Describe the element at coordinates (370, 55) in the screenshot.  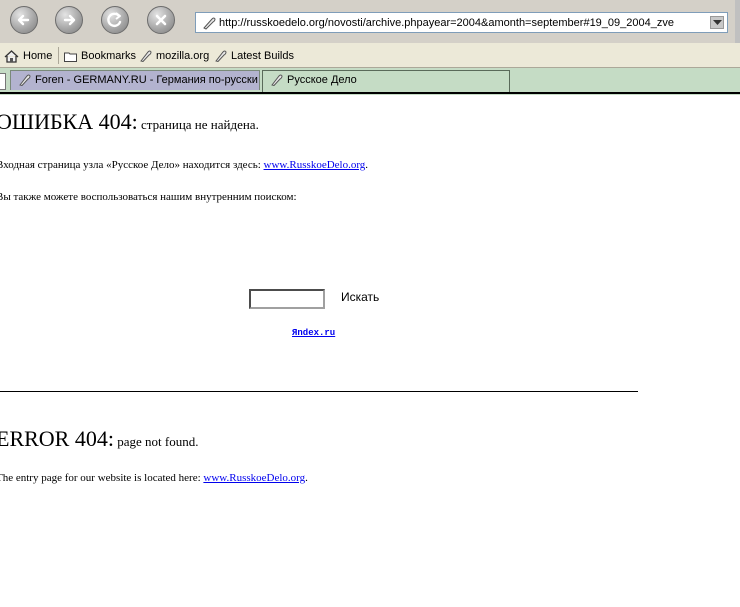
I see `personal-toolbar: Home Bookmarks mozilla.org Latest Builds` at that location.